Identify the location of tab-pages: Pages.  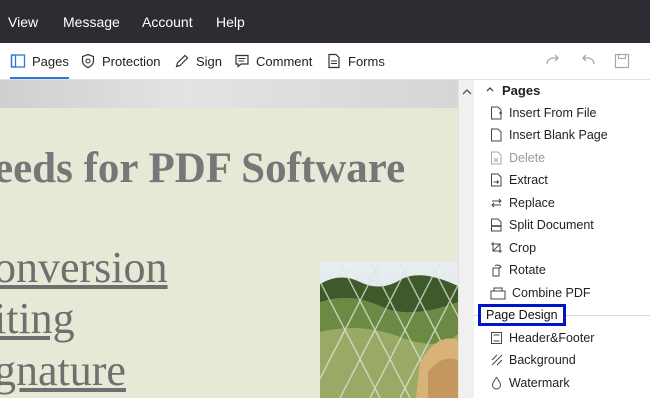
(39, 61).